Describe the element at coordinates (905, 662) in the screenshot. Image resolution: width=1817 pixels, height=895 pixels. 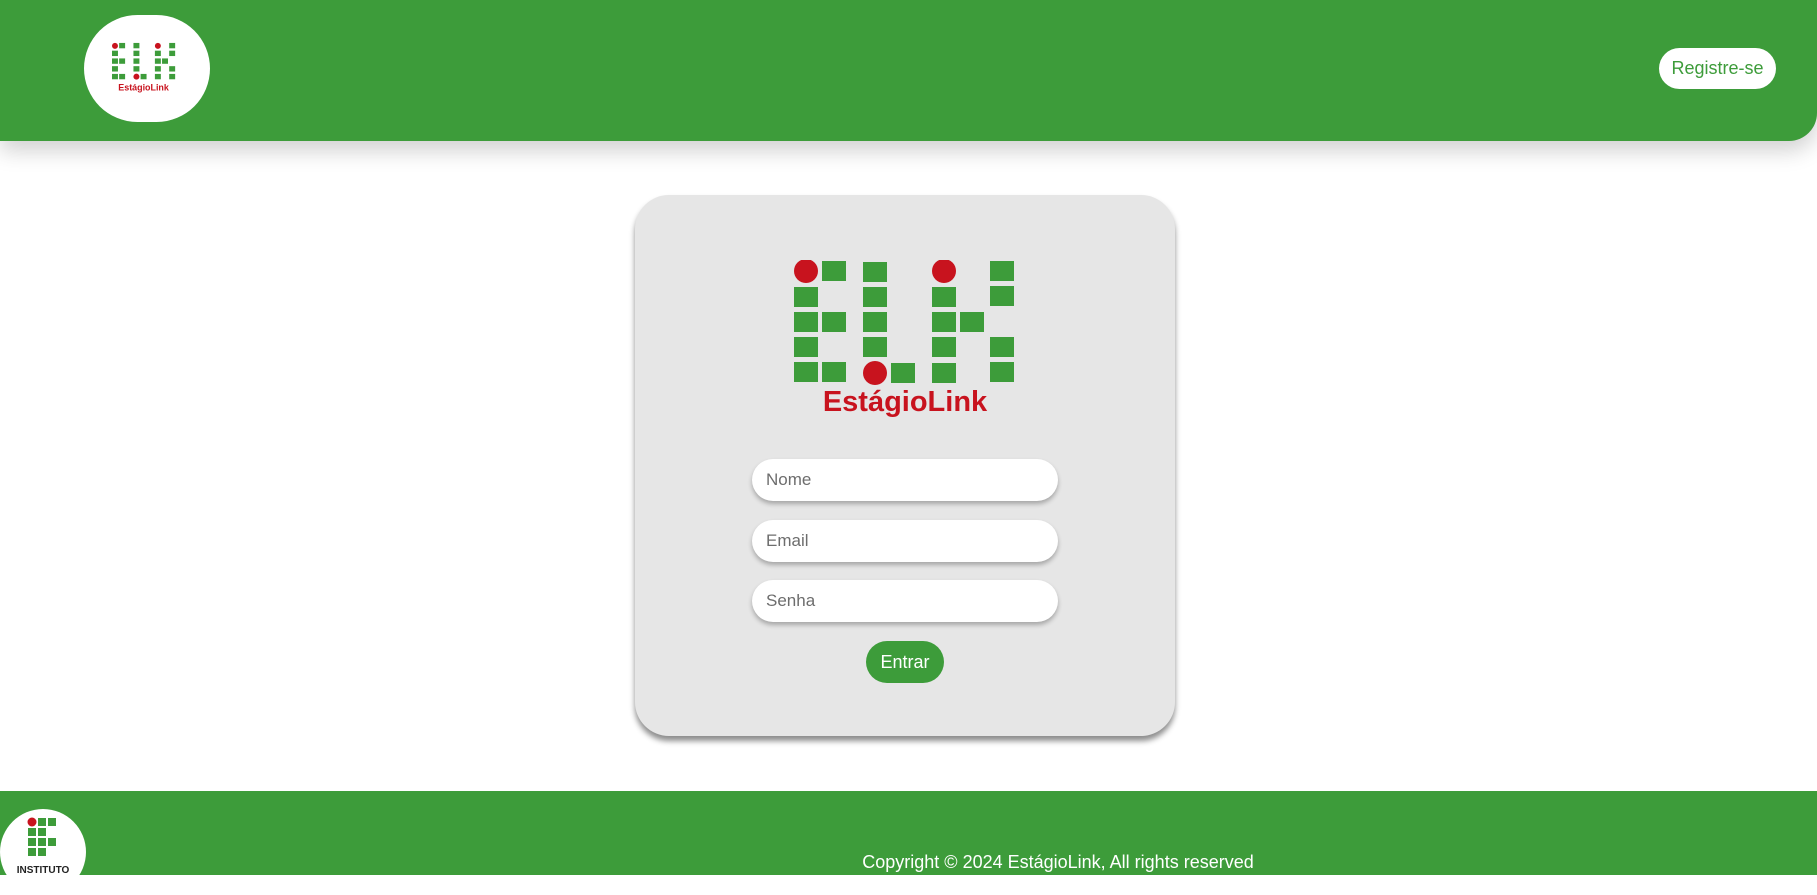
I see `login-submit-button: Entrar` at that location.